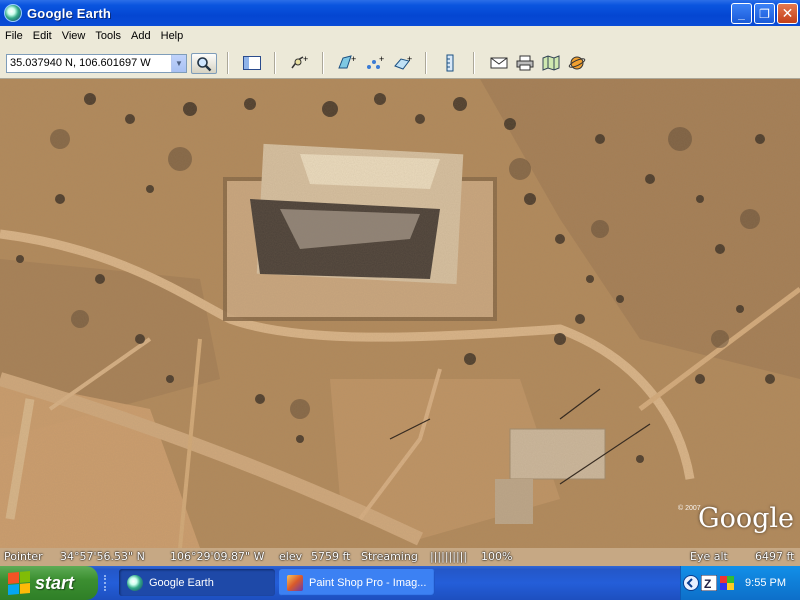  What do you see at coordinates (80, 63) in the screenshot?
I see `search-value: 35.037940 N, 106.601697 W` at bounding box center [80, 63].